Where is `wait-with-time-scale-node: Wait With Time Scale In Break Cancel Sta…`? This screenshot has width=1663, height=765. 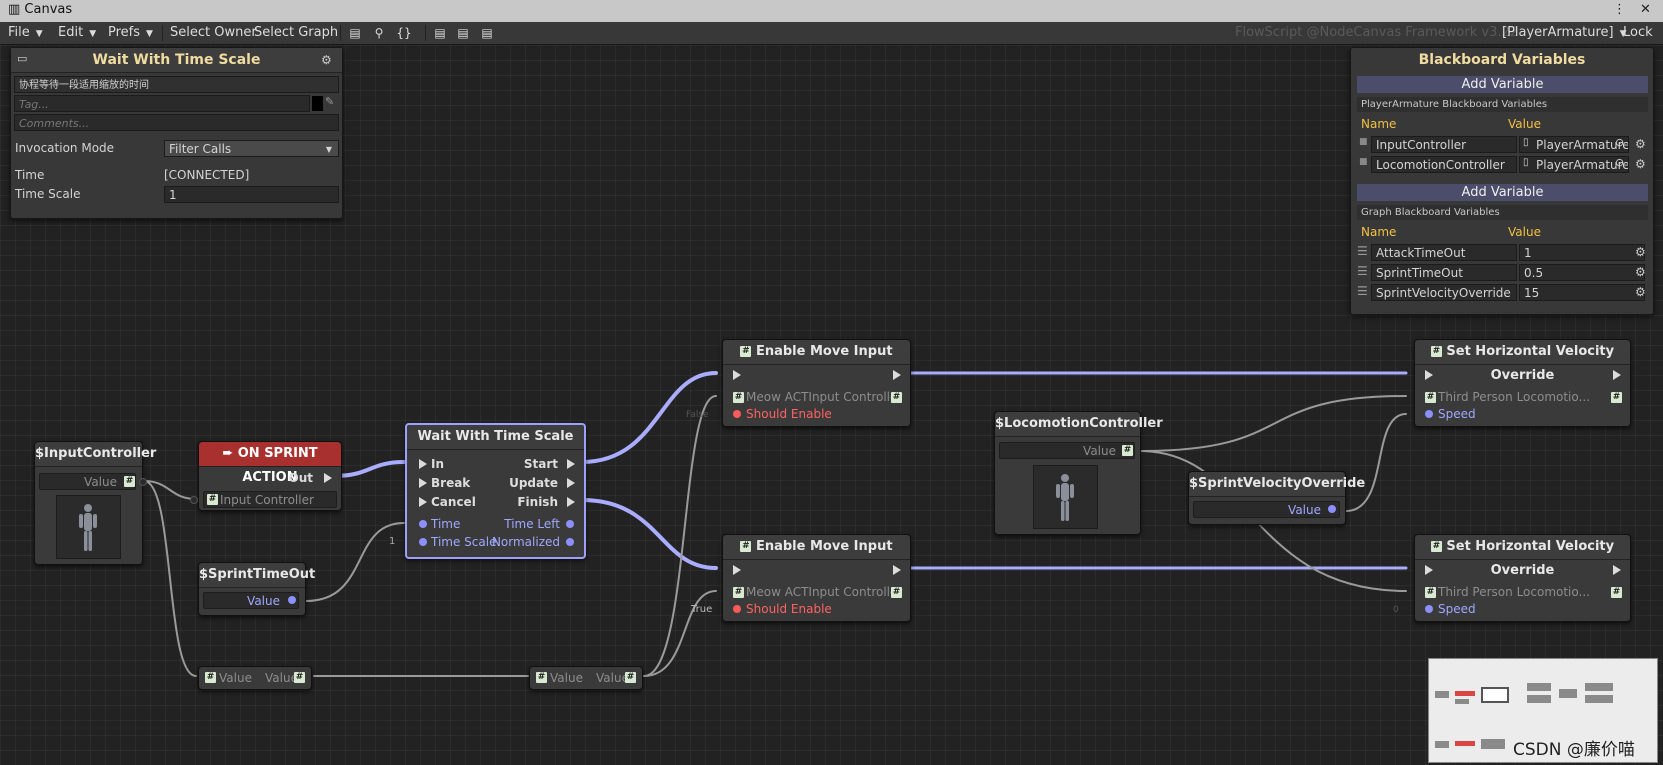 wait-with-time-scale-node: Wait With Time Scale In Break Cancel Sta… is located at coordinates (495, 491).